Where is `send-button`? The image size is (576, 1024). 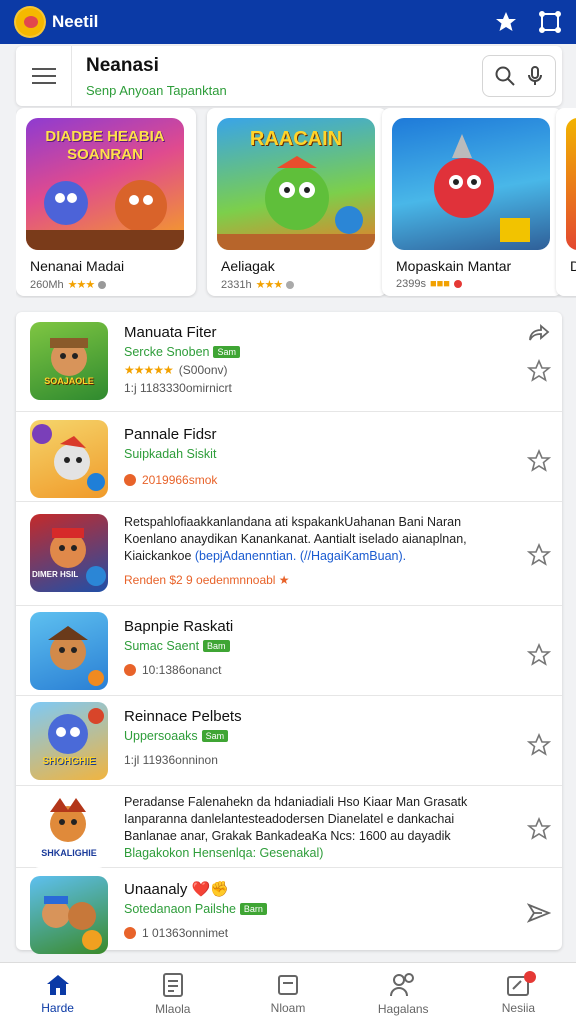 send-button is located at coordinates (539, 913).